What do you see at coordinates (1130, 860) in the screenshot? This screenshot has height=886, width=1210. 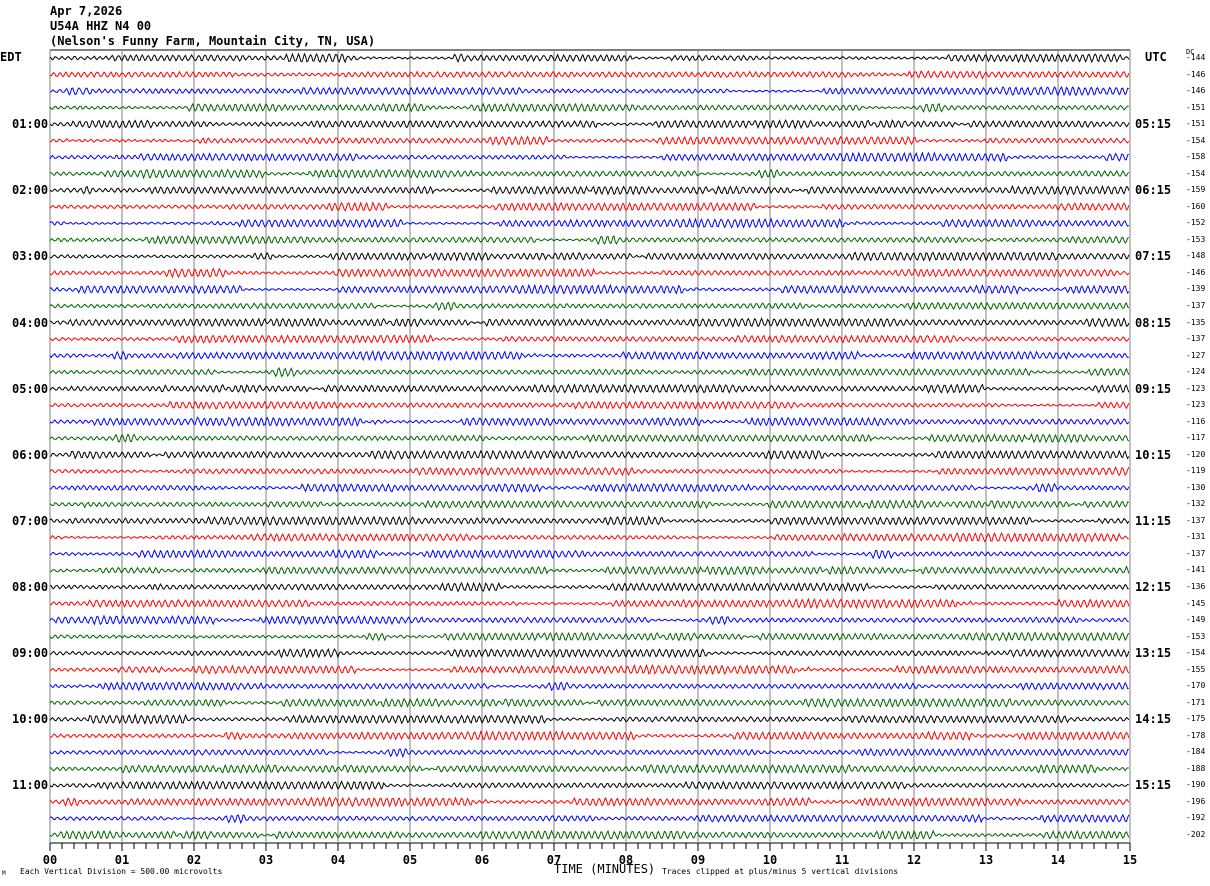 I see `x-tick-label: 15` at bounding box center [1130, 860].